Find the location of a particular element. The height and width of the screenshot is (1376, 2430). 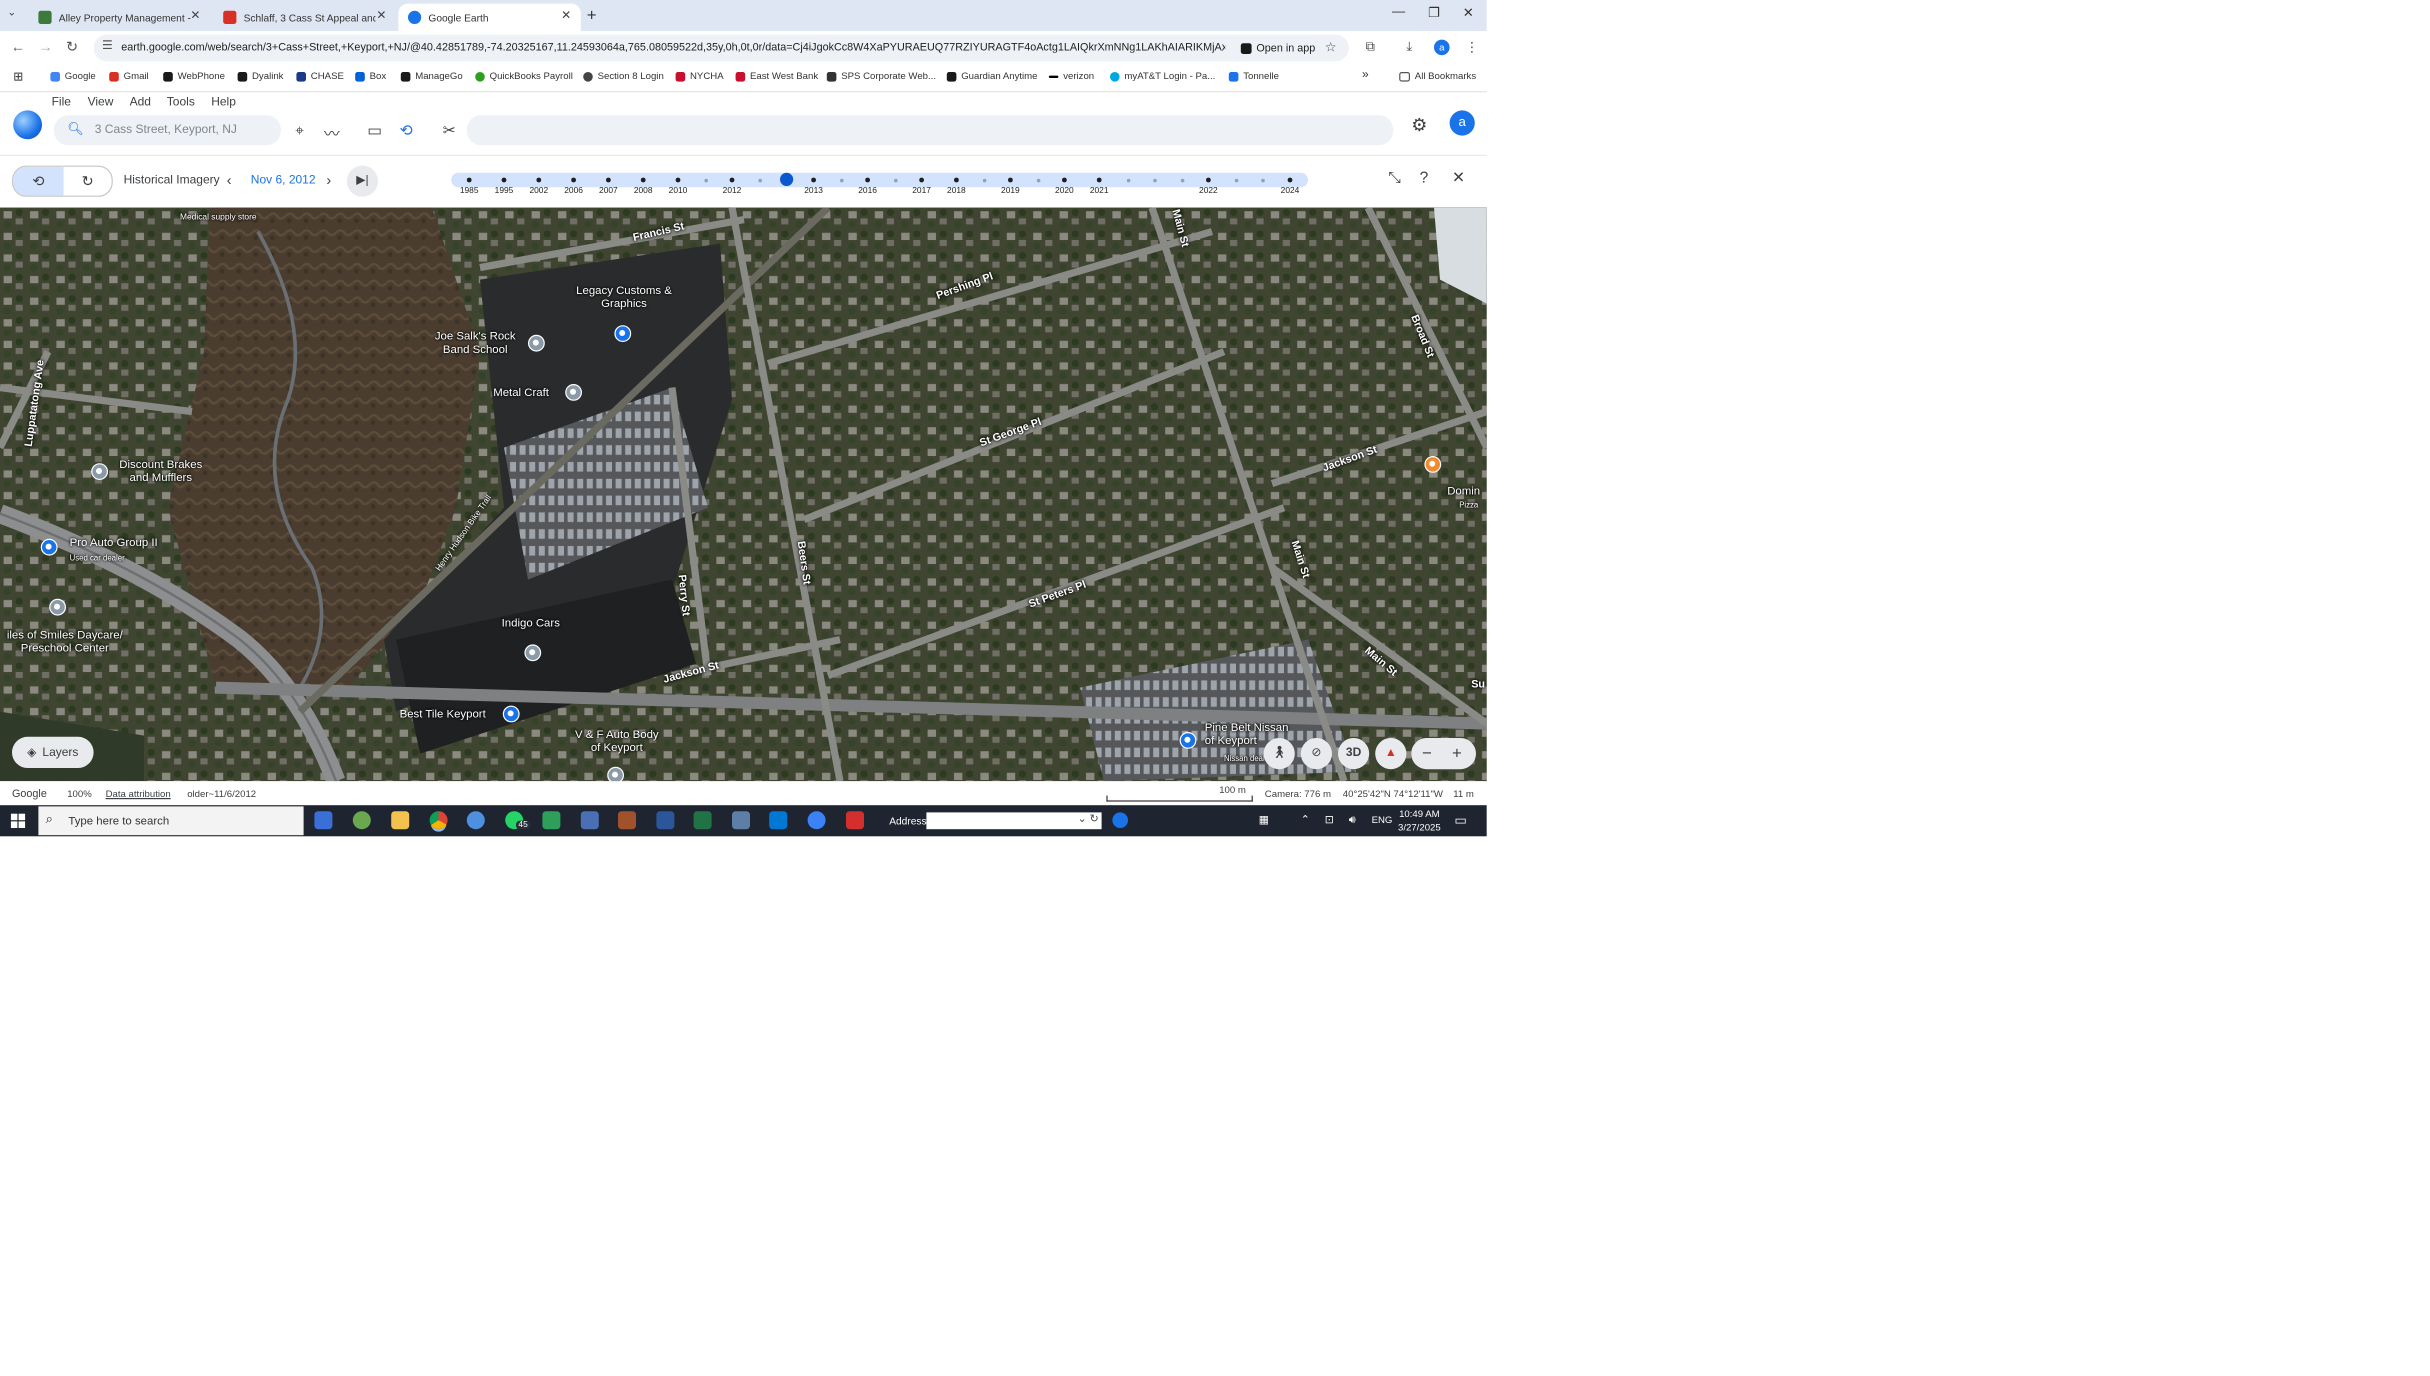

help-icon: ? is located at coordinates (1424, 177).